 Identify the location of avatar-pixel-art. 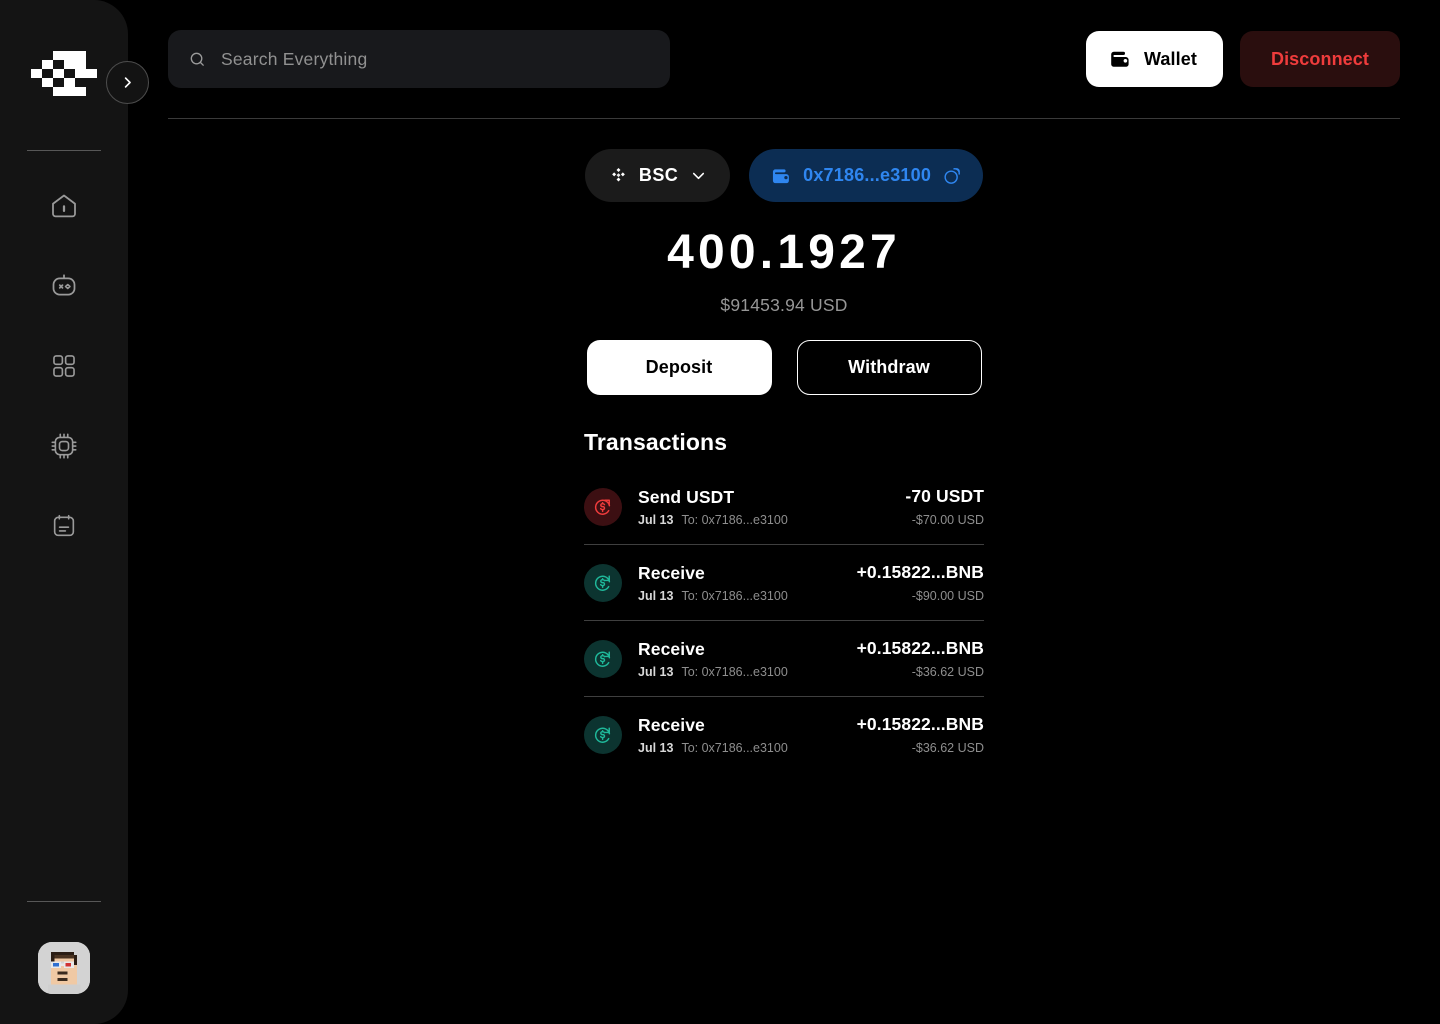
(64, 968).